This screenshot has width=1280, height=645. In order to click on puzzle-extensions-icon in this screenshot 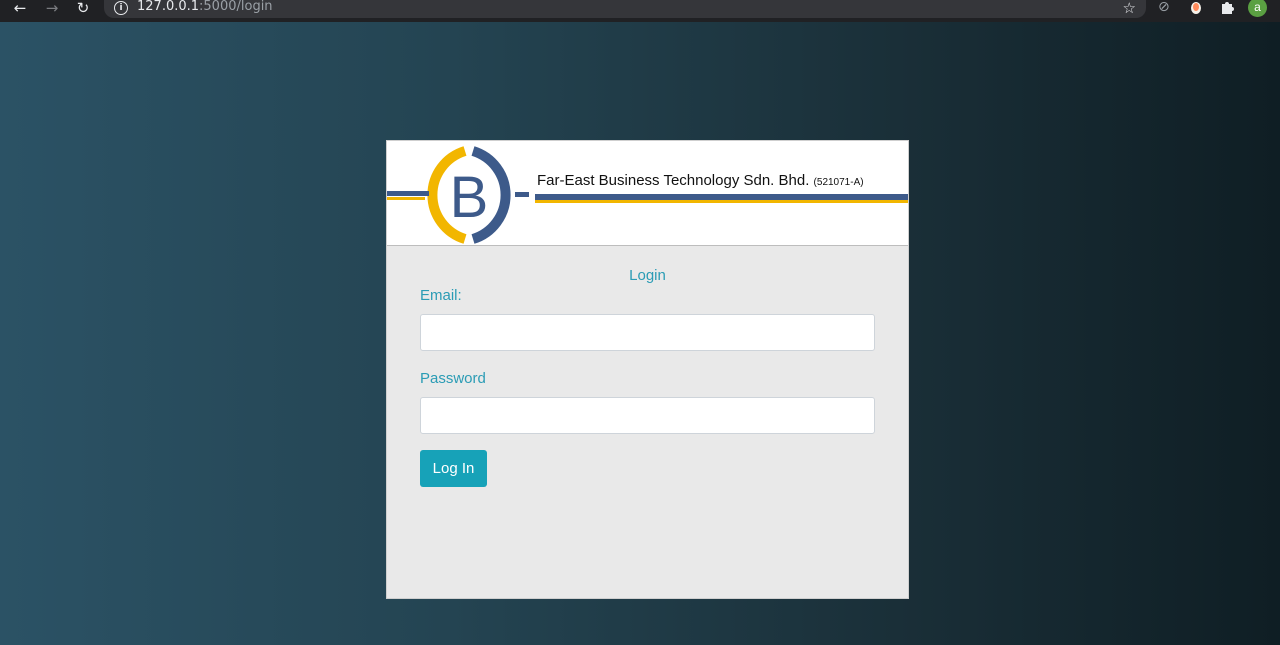, I will do `click(1228, 9)`.